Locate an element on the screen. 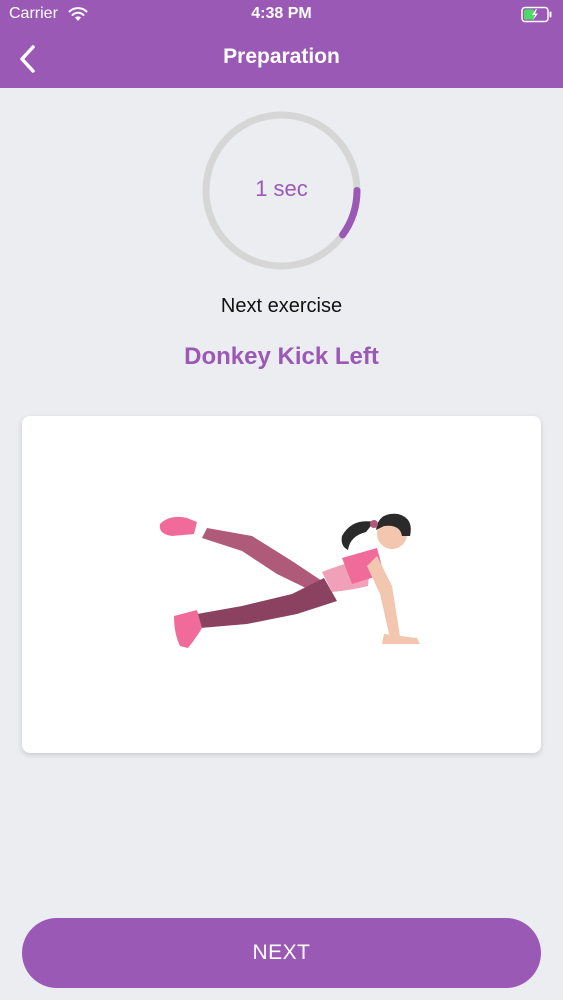  next-button: NEXT is located at coordinates (281, 953).